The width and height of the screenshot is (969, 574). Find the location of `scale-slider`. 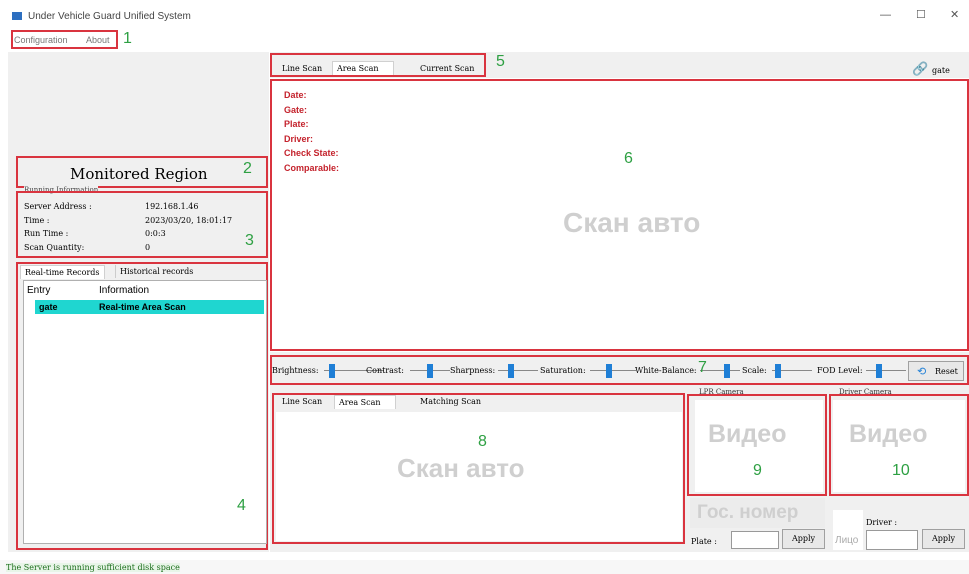

scale-slider is located at coordinates (792, 371).